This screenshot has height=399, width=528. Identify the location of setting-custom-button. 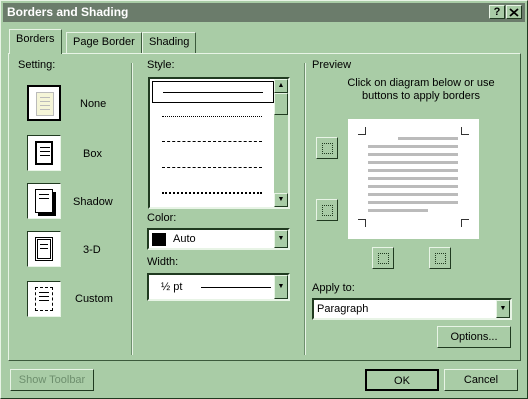
(44, 299).